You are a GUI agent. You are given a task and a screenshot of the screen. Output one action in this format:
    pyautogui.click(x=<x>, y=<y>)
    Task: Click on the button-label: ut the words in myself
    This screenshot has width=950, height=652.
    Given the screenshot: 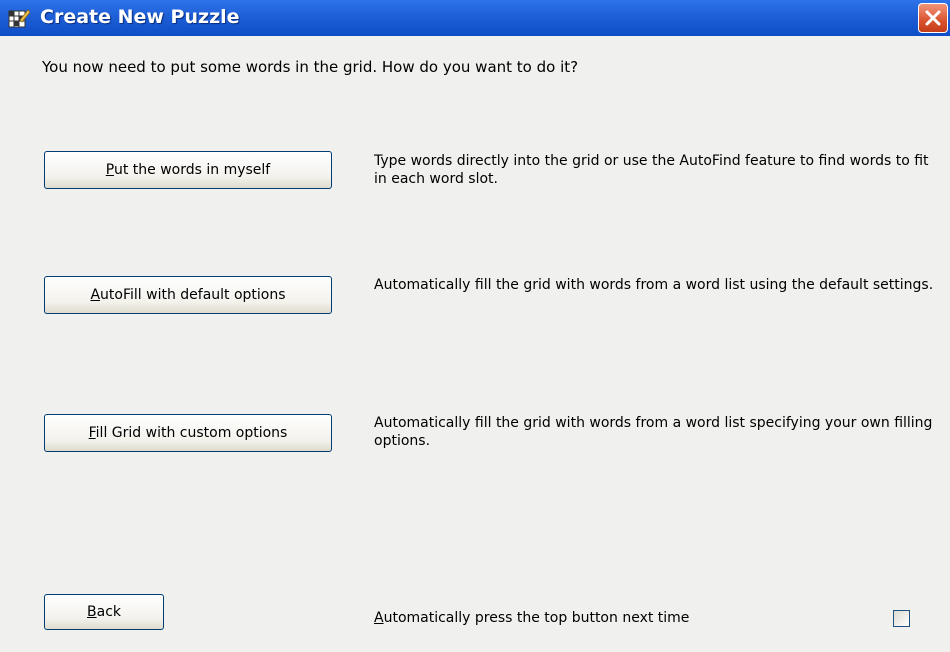 What is the action you would take?
    pyautogui.click(x=192, y=170)
    